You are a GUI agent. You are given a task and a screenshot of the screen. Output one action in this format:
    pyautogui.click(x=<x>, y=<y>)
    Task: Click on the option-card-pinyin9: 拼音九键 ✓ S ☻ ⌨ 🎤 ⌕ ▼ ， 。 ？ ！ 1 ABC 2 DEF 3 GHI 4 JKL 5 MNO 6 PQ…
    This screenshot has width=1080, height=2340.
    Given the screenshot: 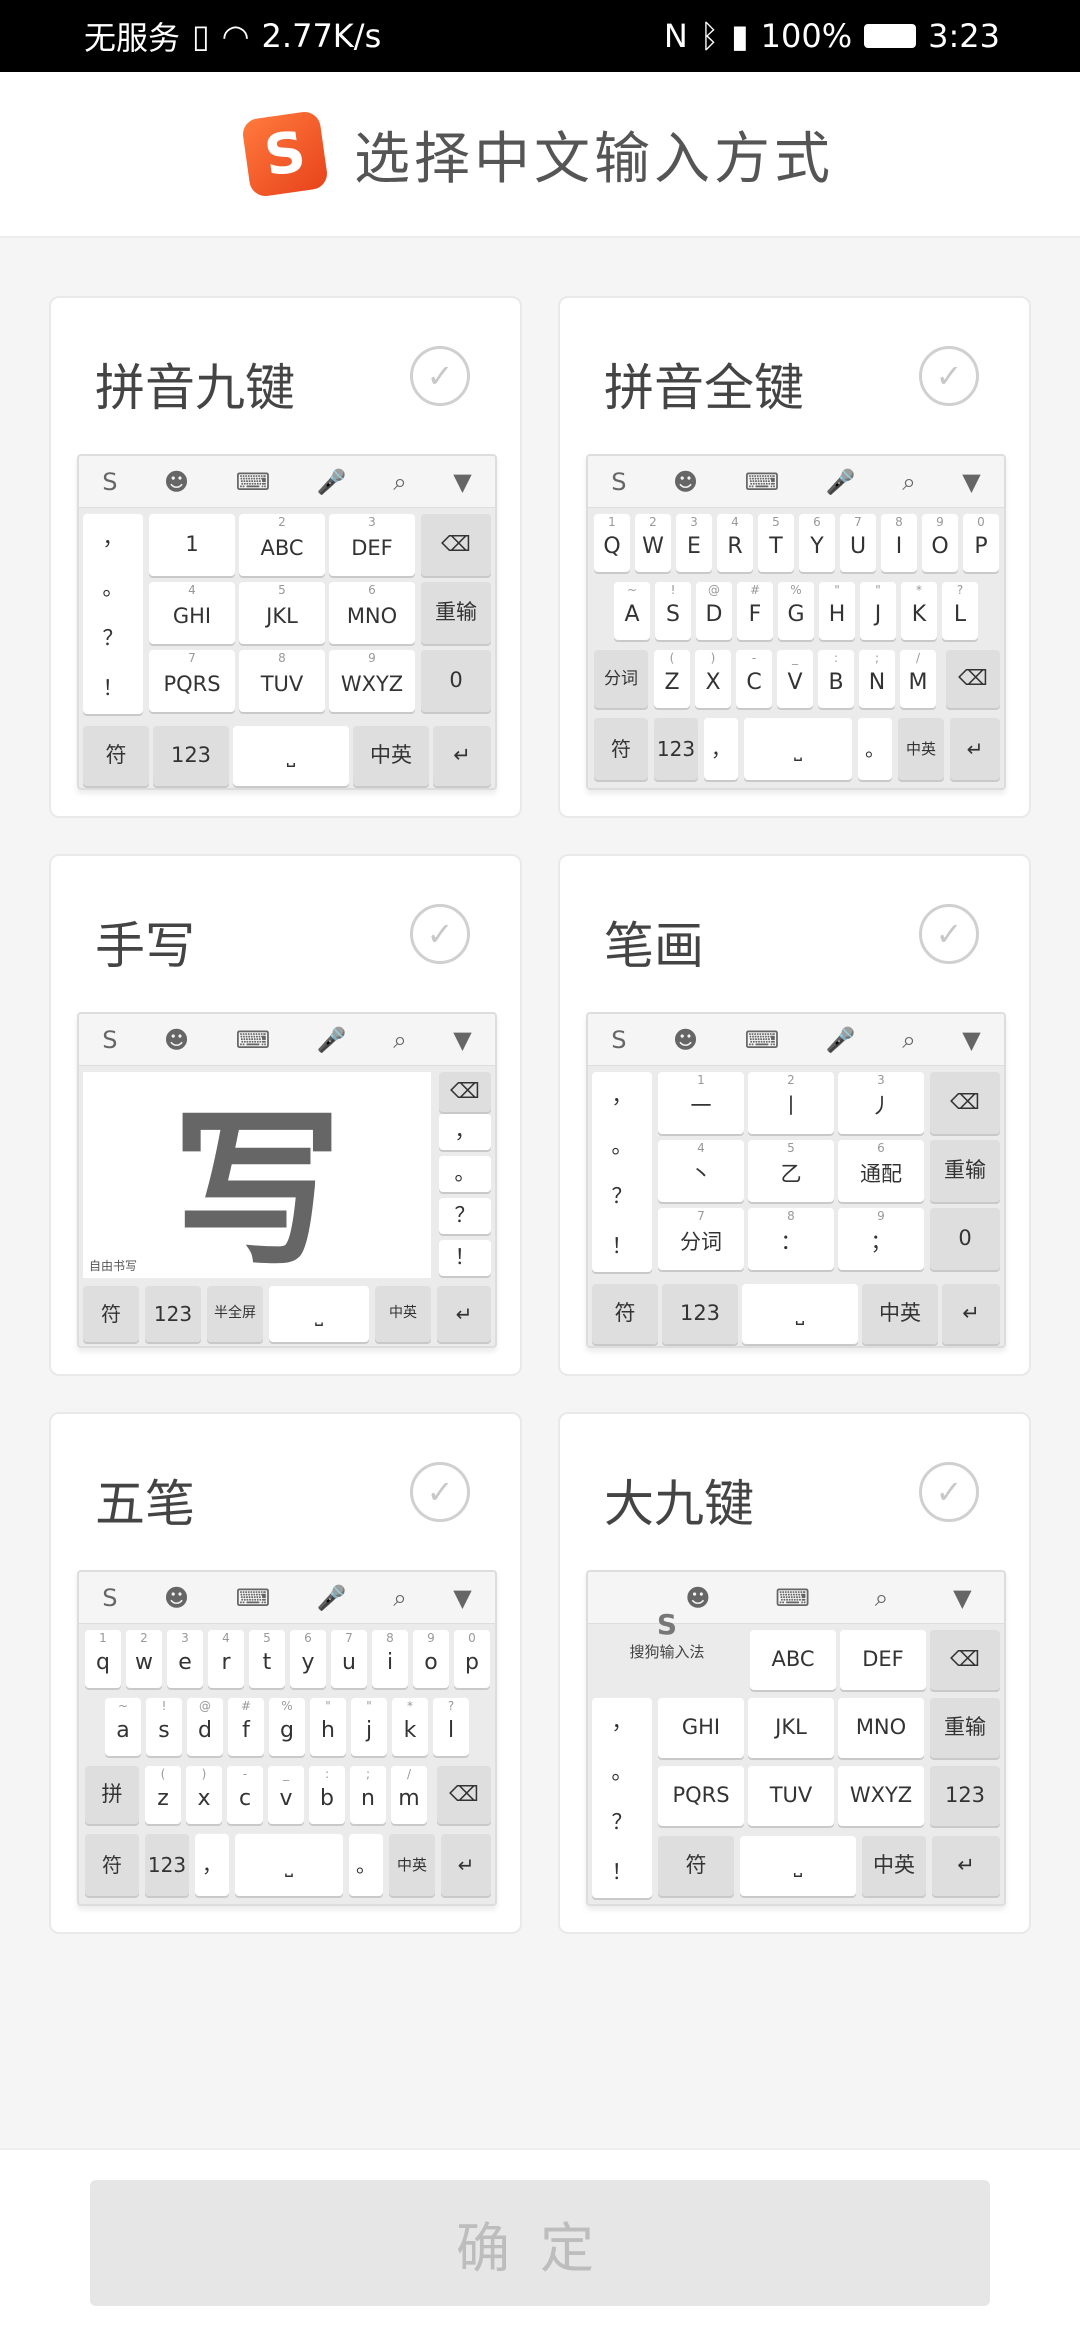 What is the action you would take?
    pyautogui.click(x=285, y=557)
    